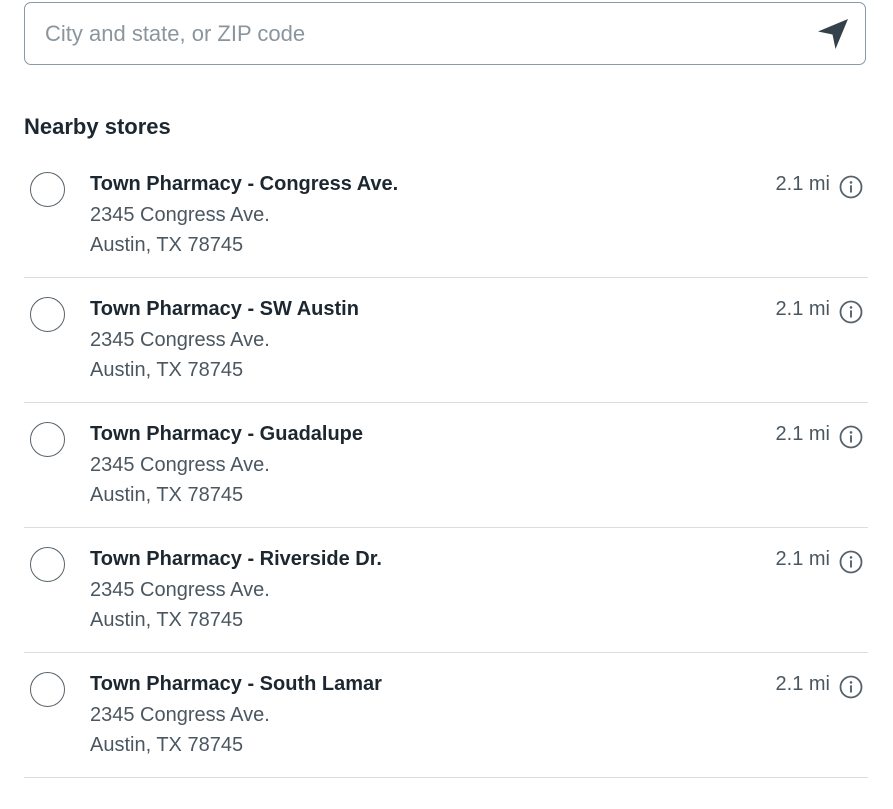 The image size is (893, 809). I want to click on store-name: Town Pharmacy - Congress Ave., so click(244, 184).